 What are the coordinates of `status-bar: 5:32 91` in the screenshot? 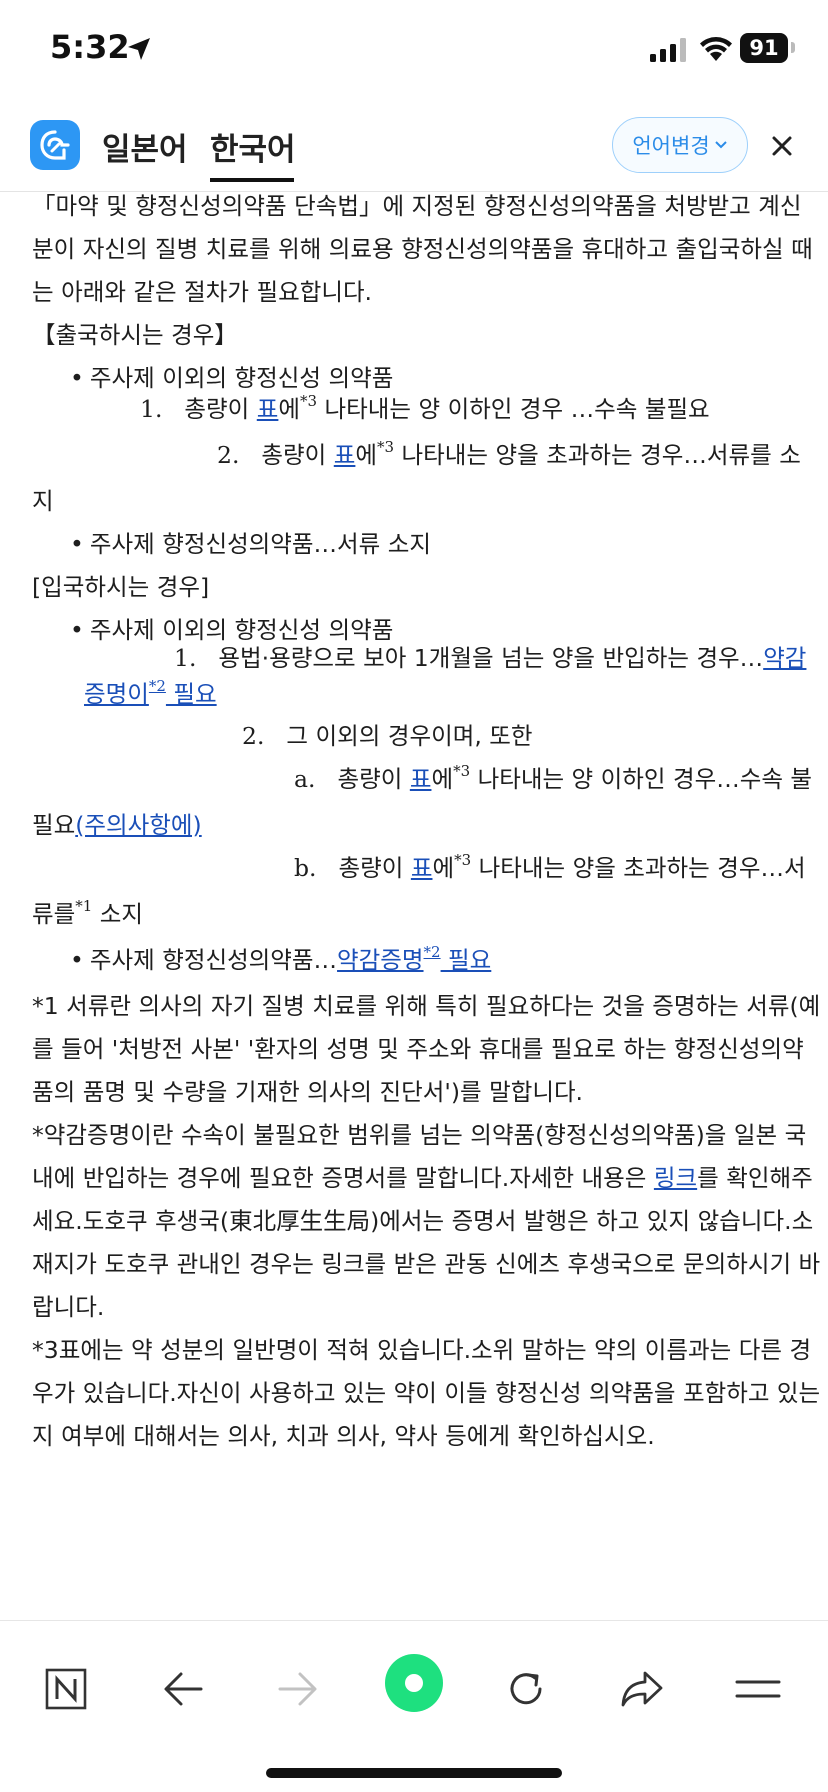 It's located at (414, 50).